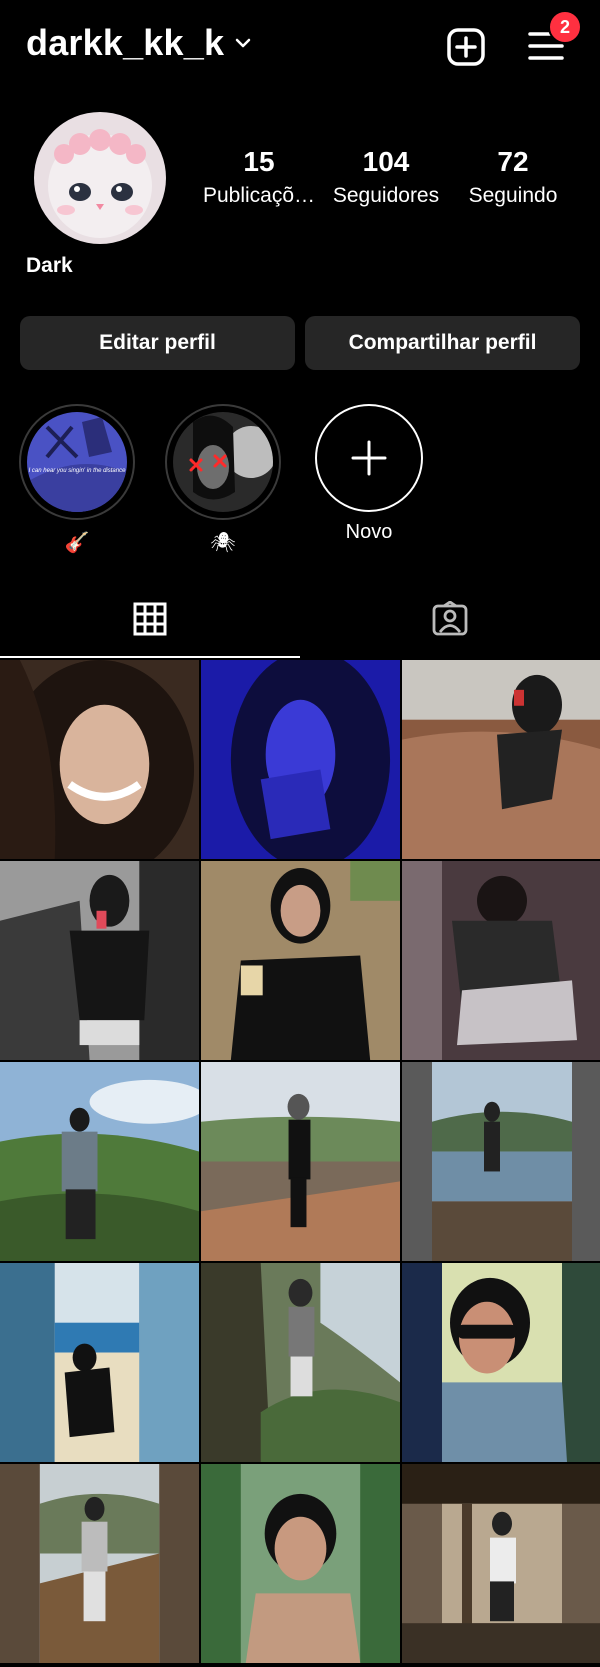  I want to click on profile-tabs, so click(300, 619).